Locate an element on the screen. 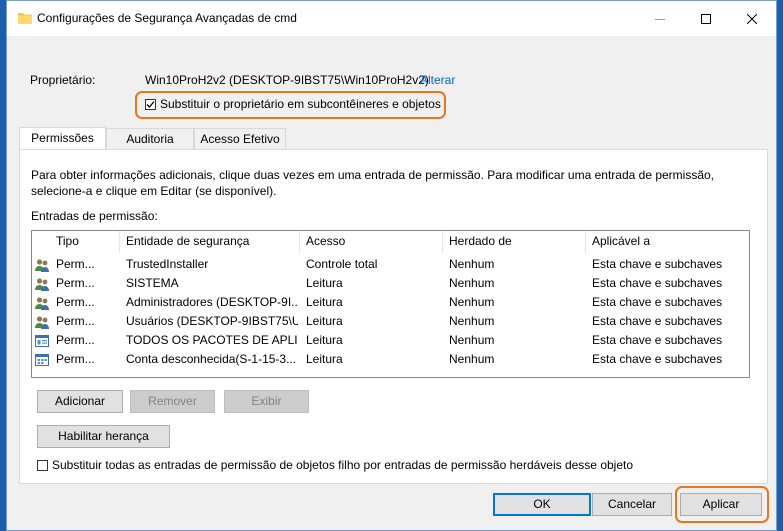 Image resolution: width=783 pixels, height=531 pixels. cancel-button: Cancelar is located at coordinates (632, 504).